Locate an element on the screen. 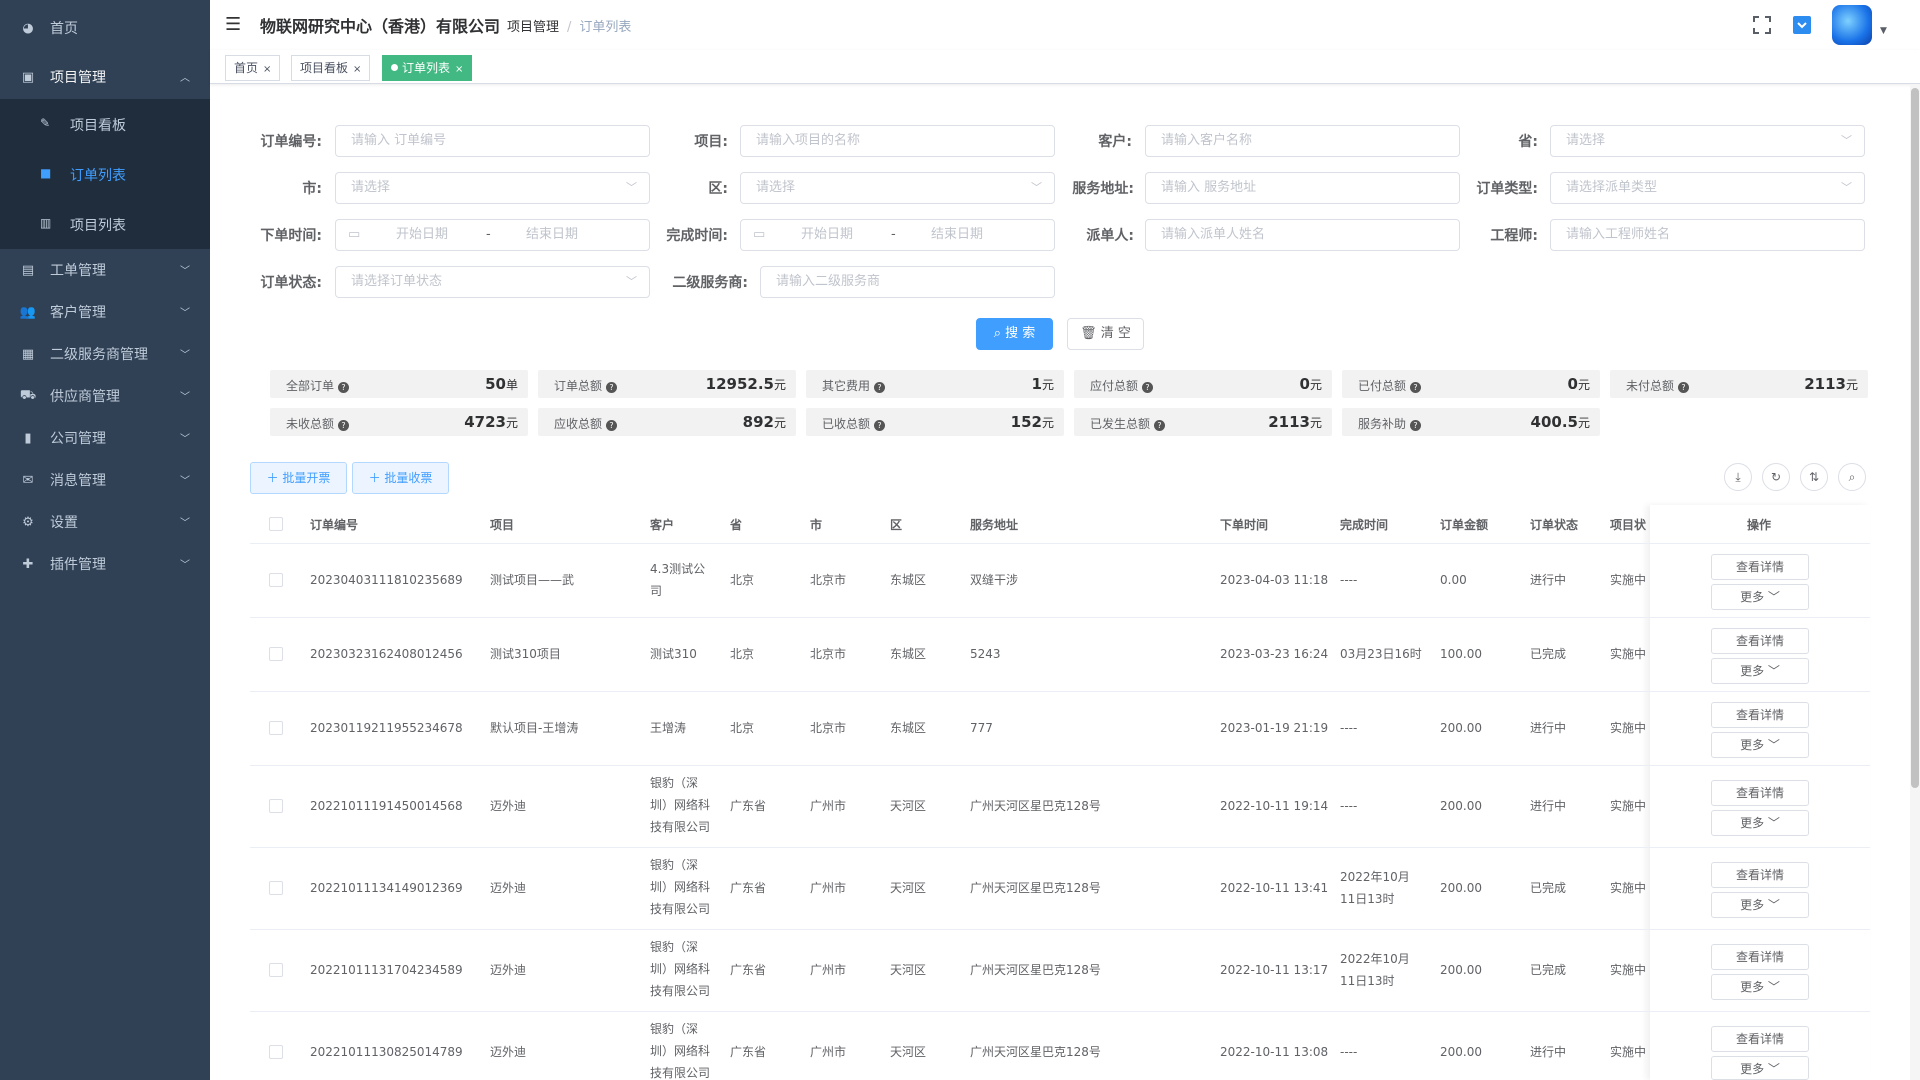 This screenshot has height=1080, width=1920. cell-order-no: 20230403111810235689 is located at coordinates (386, 580).